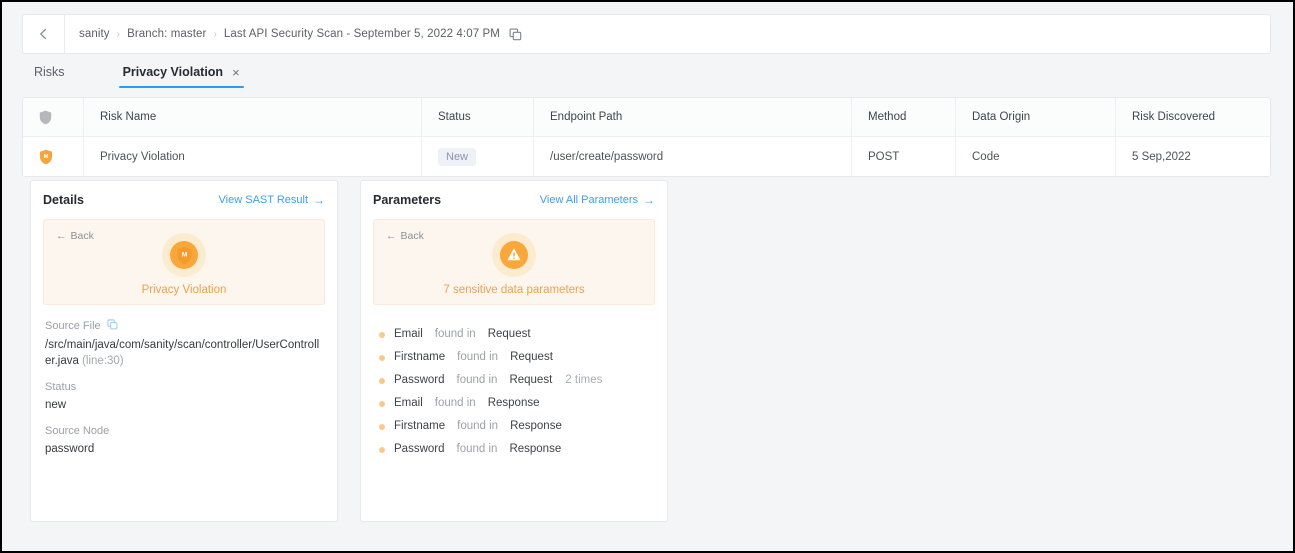  I want to click on arrow-left-icon, so click(42, 34).